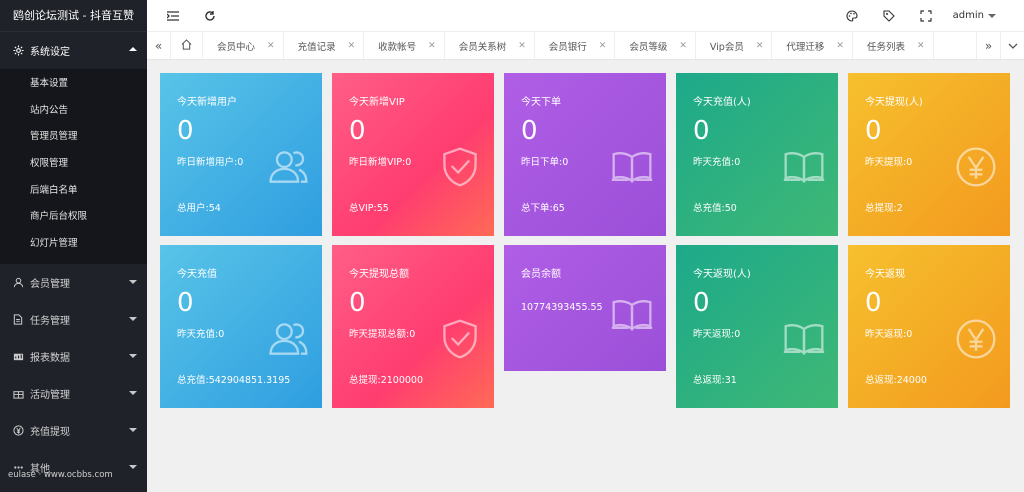 The image size is (1024, 492). I want to click on sidebar-item: 权限管理, so click(73, 164).